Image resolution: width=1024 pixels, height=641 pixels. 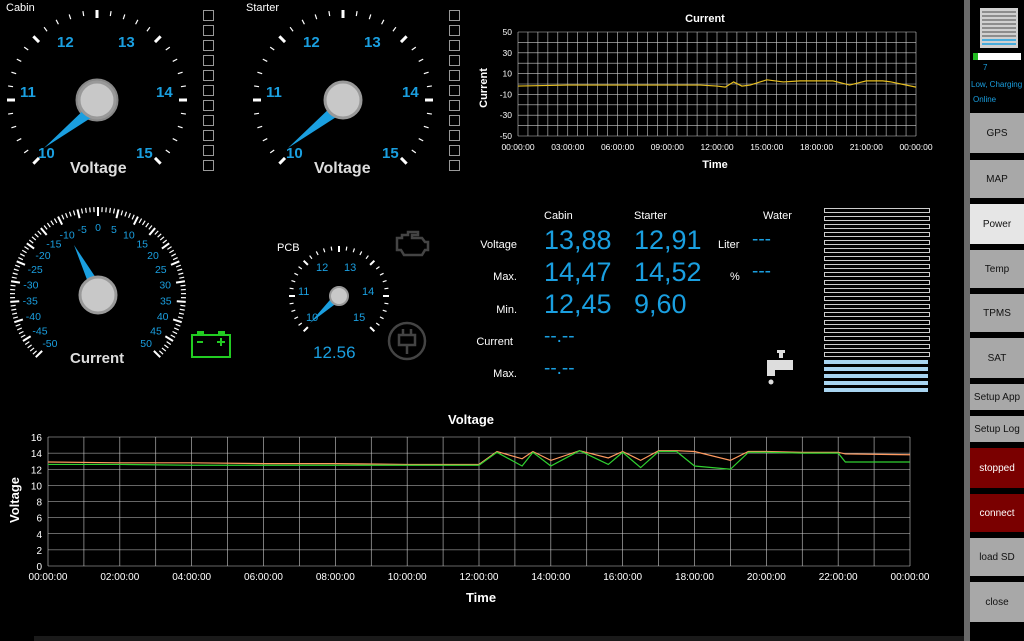 I want to click on starter-cell-indicators, so click(x=454, y=92).